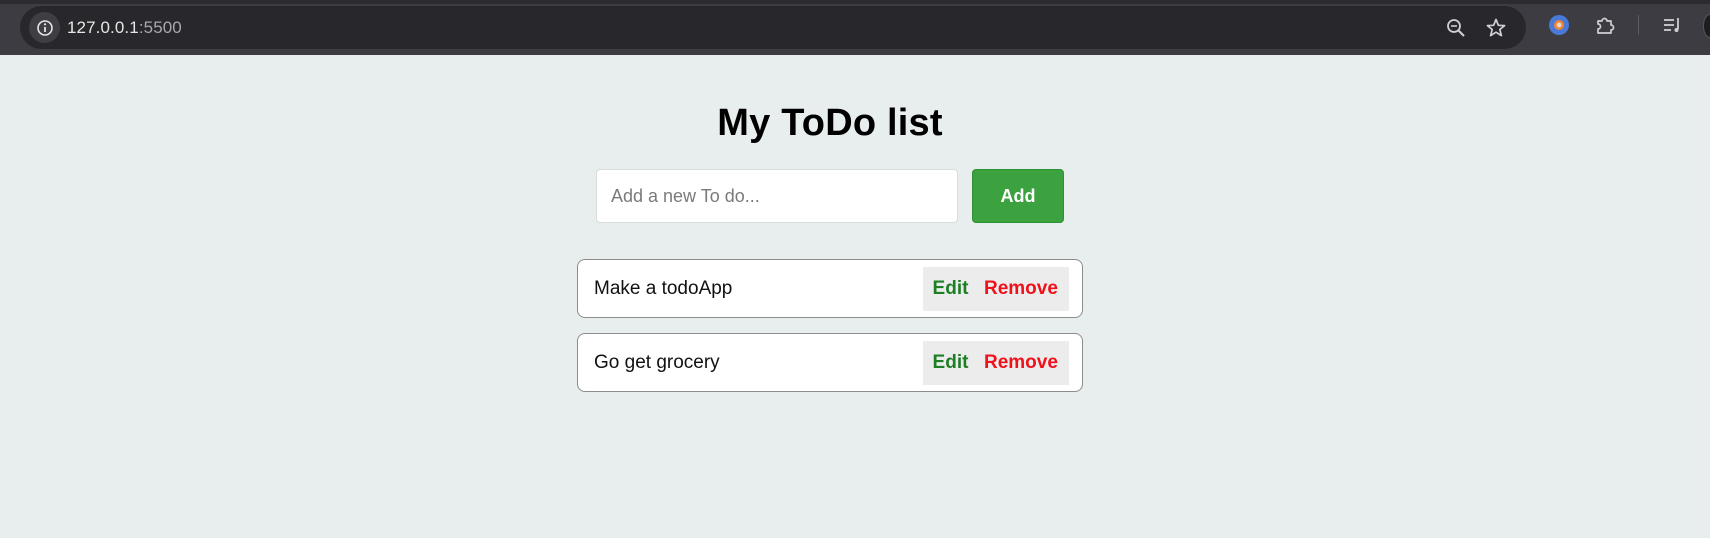  I want to click on new-todo-input, so click(777, 196).